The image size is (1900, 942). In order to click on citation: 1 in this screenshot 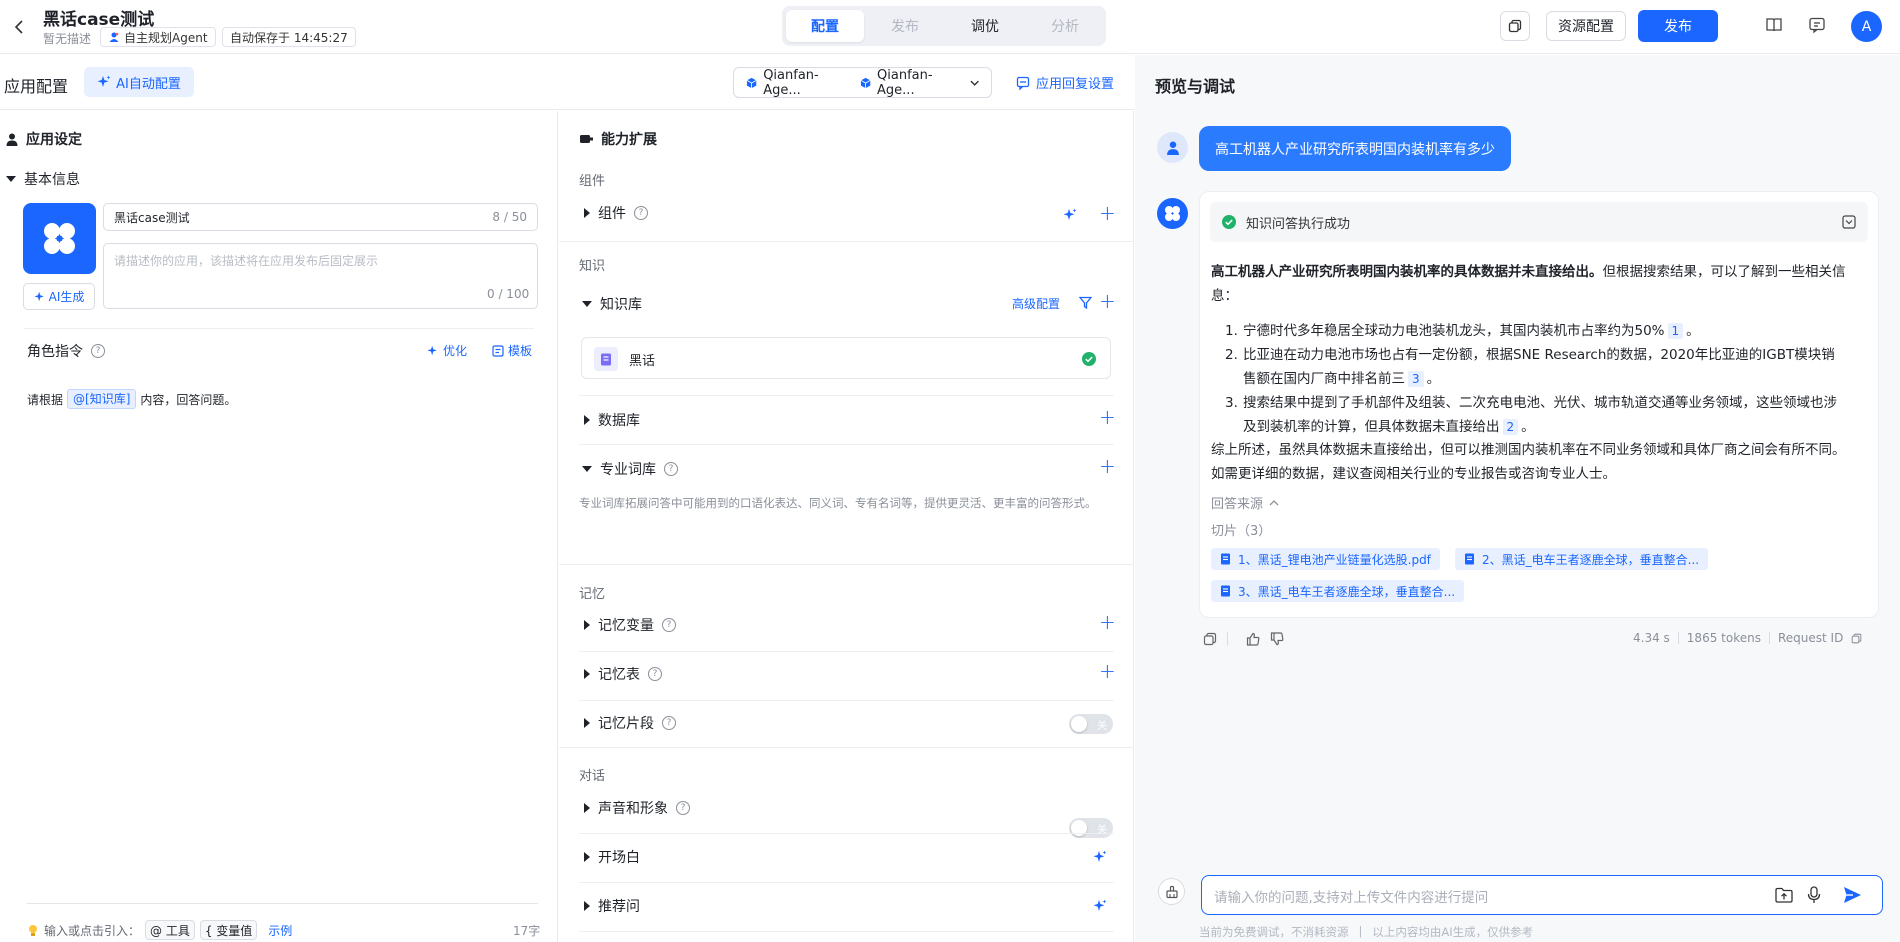, I will do `click(1675, 331)`.